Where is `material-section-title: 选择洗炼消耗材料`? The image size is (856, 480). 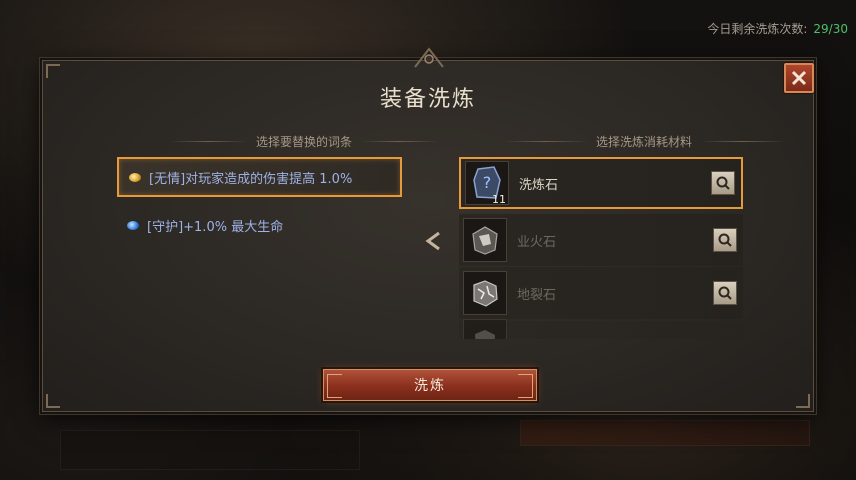 material-section-title: 选择洗炼消耗材料 is located at coordinates (644, 142).